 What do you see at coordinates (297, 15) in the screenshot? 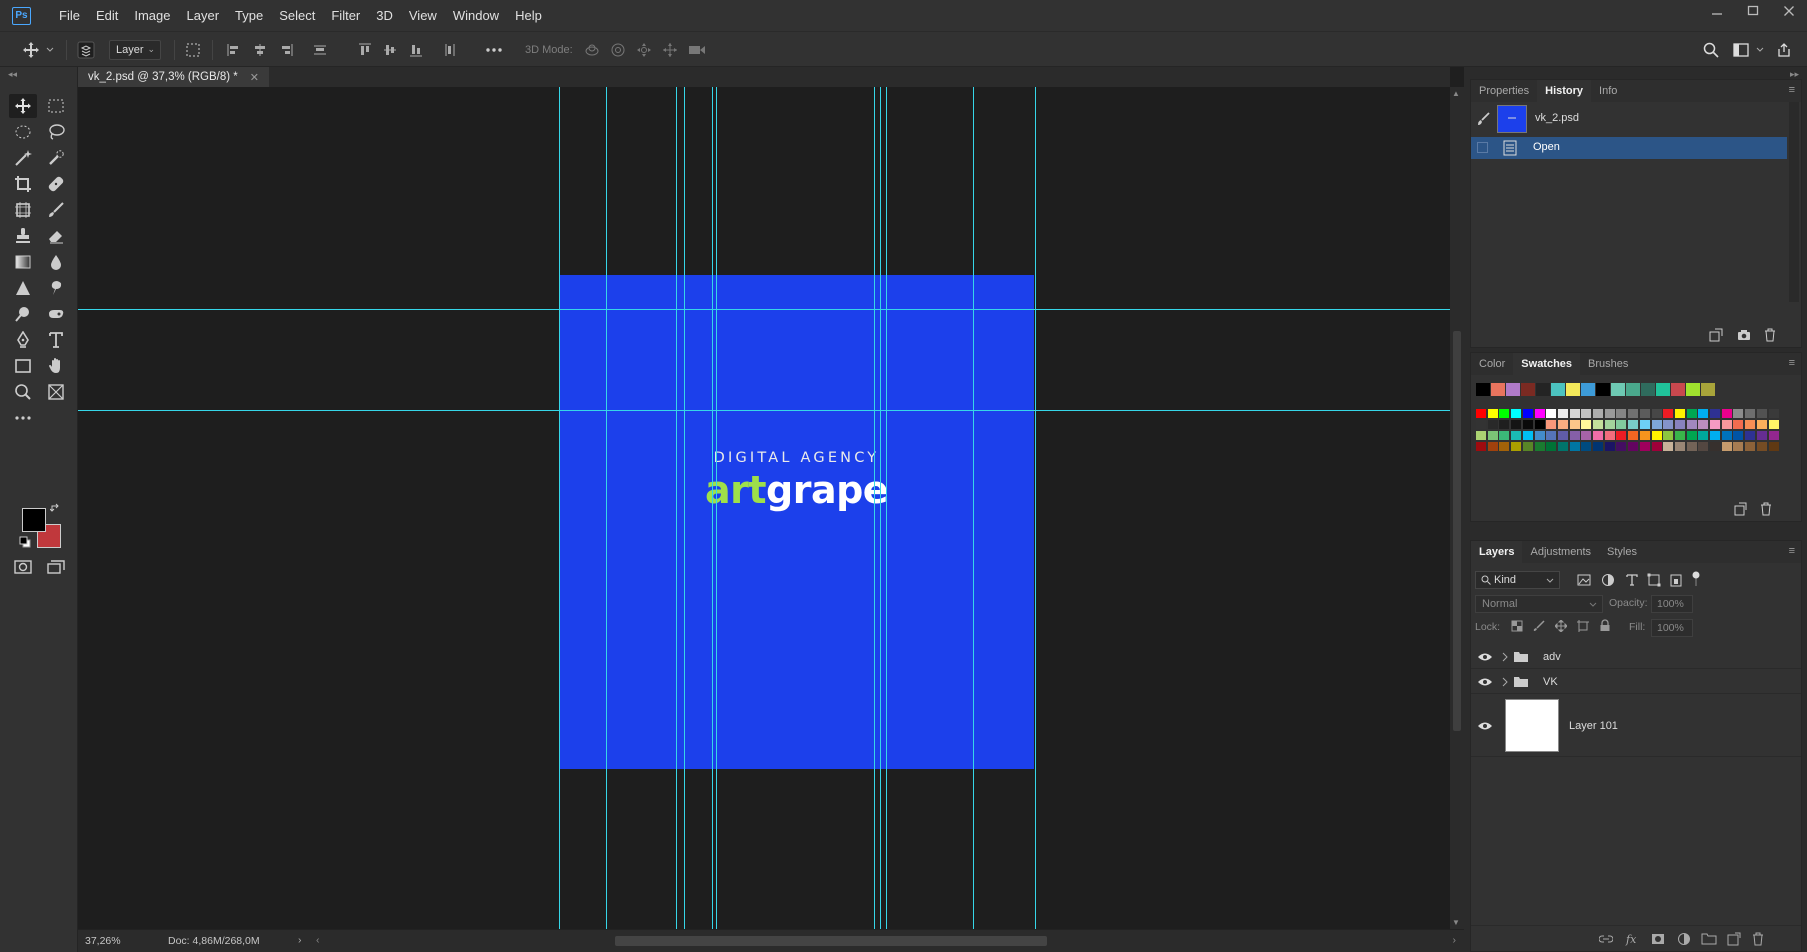
I see `menu-select: Select` at bounding box center [297, 15].